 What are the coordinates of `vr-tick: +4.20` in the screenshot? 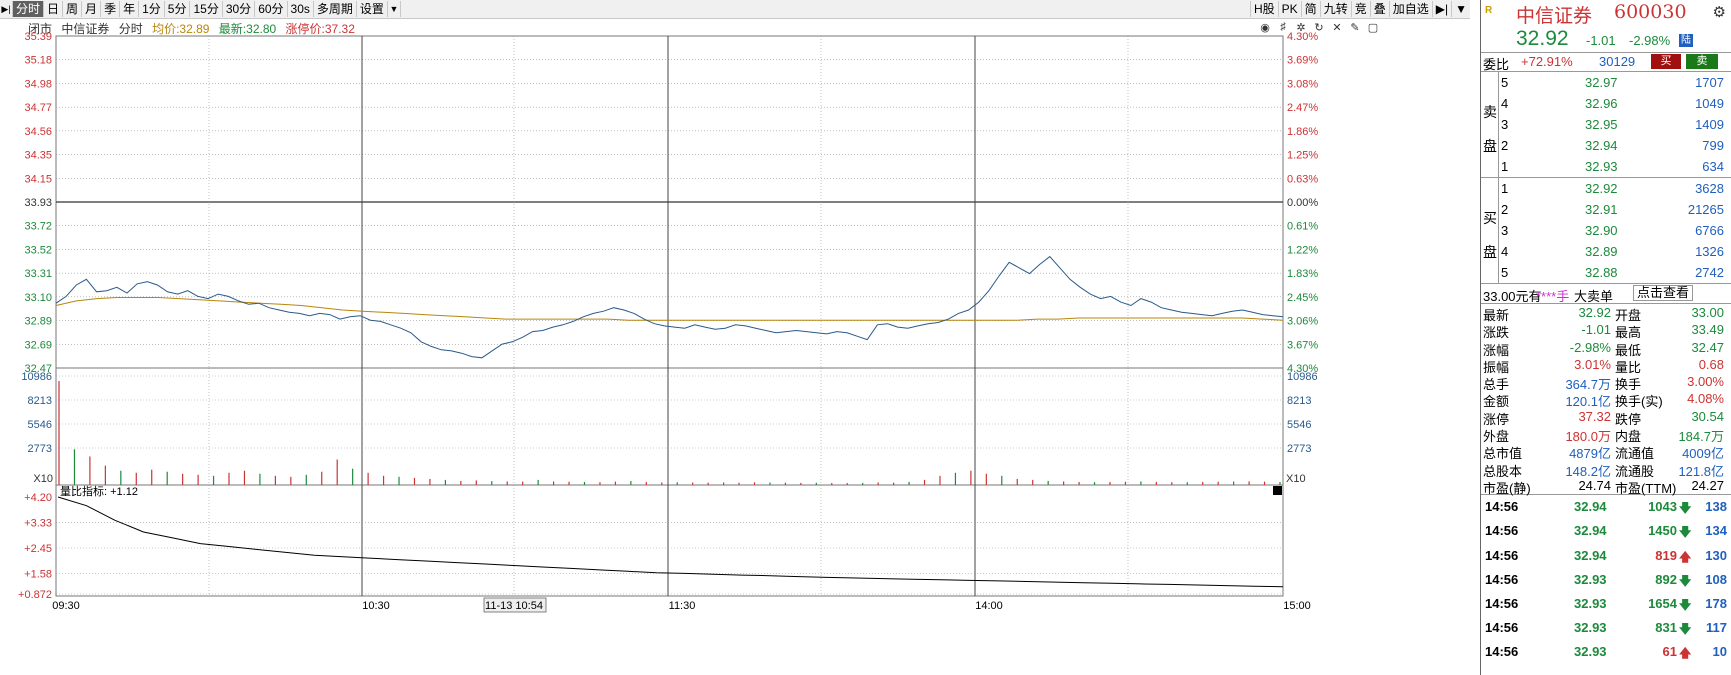 It's located at (38, 498).